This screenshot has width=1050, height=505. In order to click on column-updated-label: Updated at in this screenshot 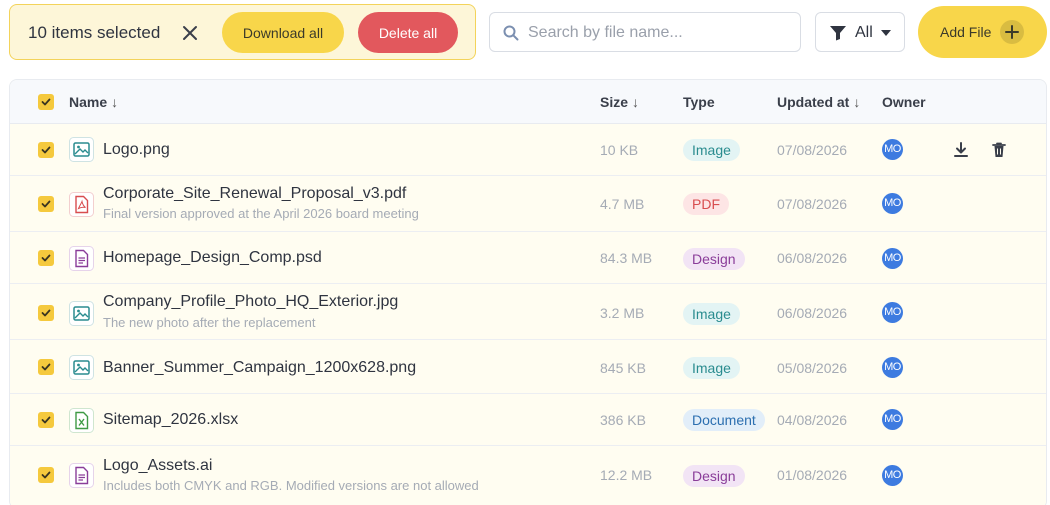, I will do `click(813, 102)`.